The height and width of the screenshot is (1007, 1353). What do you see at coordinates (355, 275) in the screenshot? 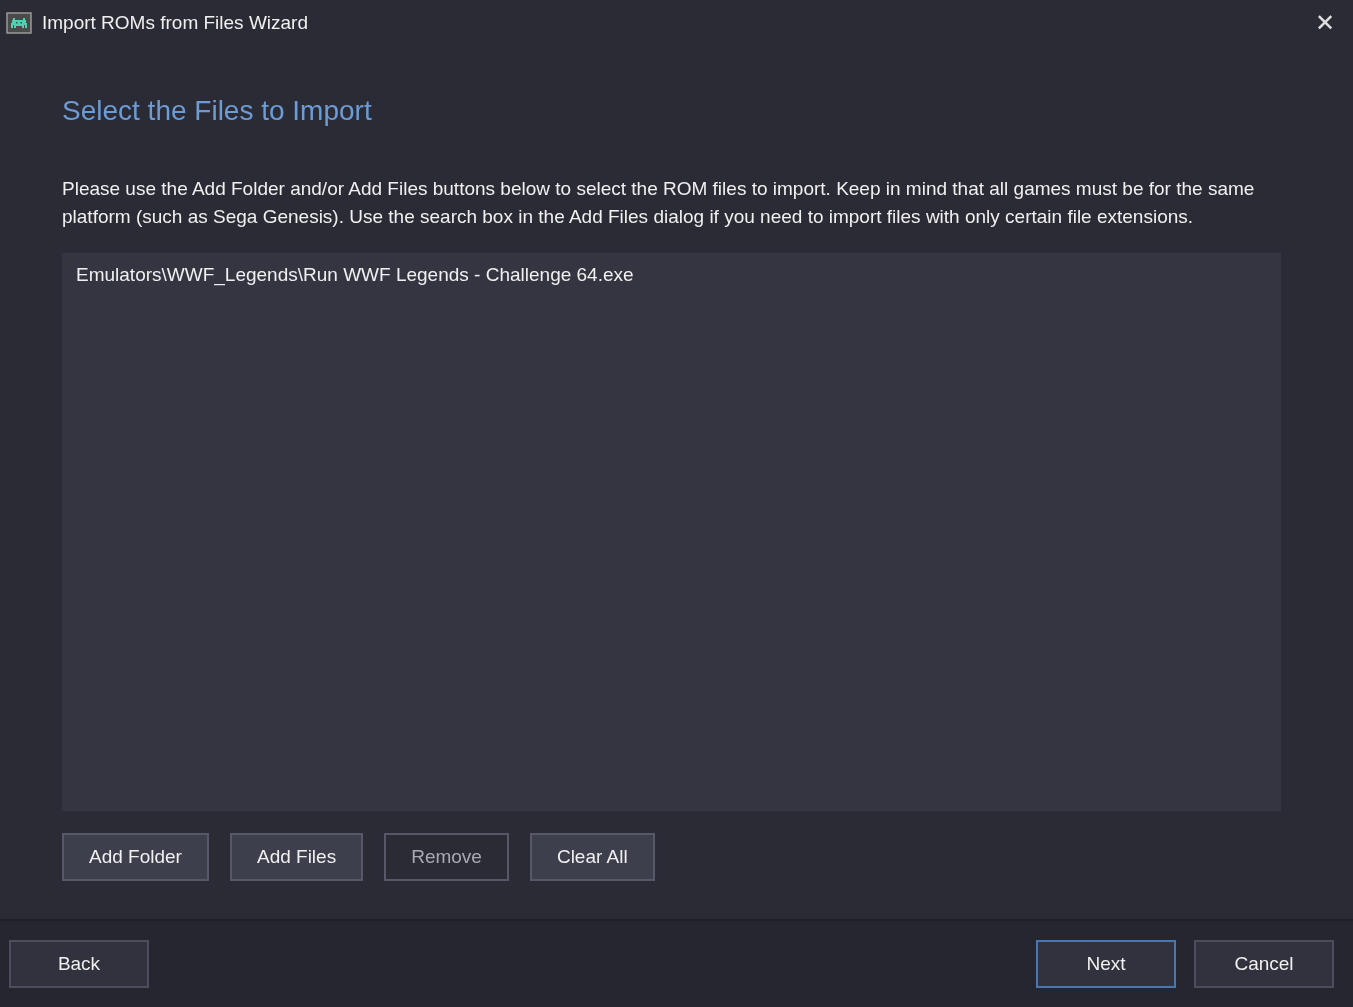
I see `file-item: Emulators\WWF_Legends\Run WWF Legends - Challenge 64.exe` at bounding box center [355, 275].